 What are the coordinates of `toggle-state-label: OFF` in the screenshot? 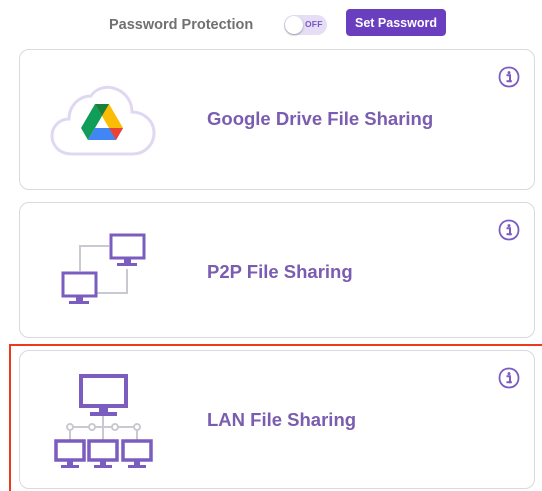 It's located at (314, 24).